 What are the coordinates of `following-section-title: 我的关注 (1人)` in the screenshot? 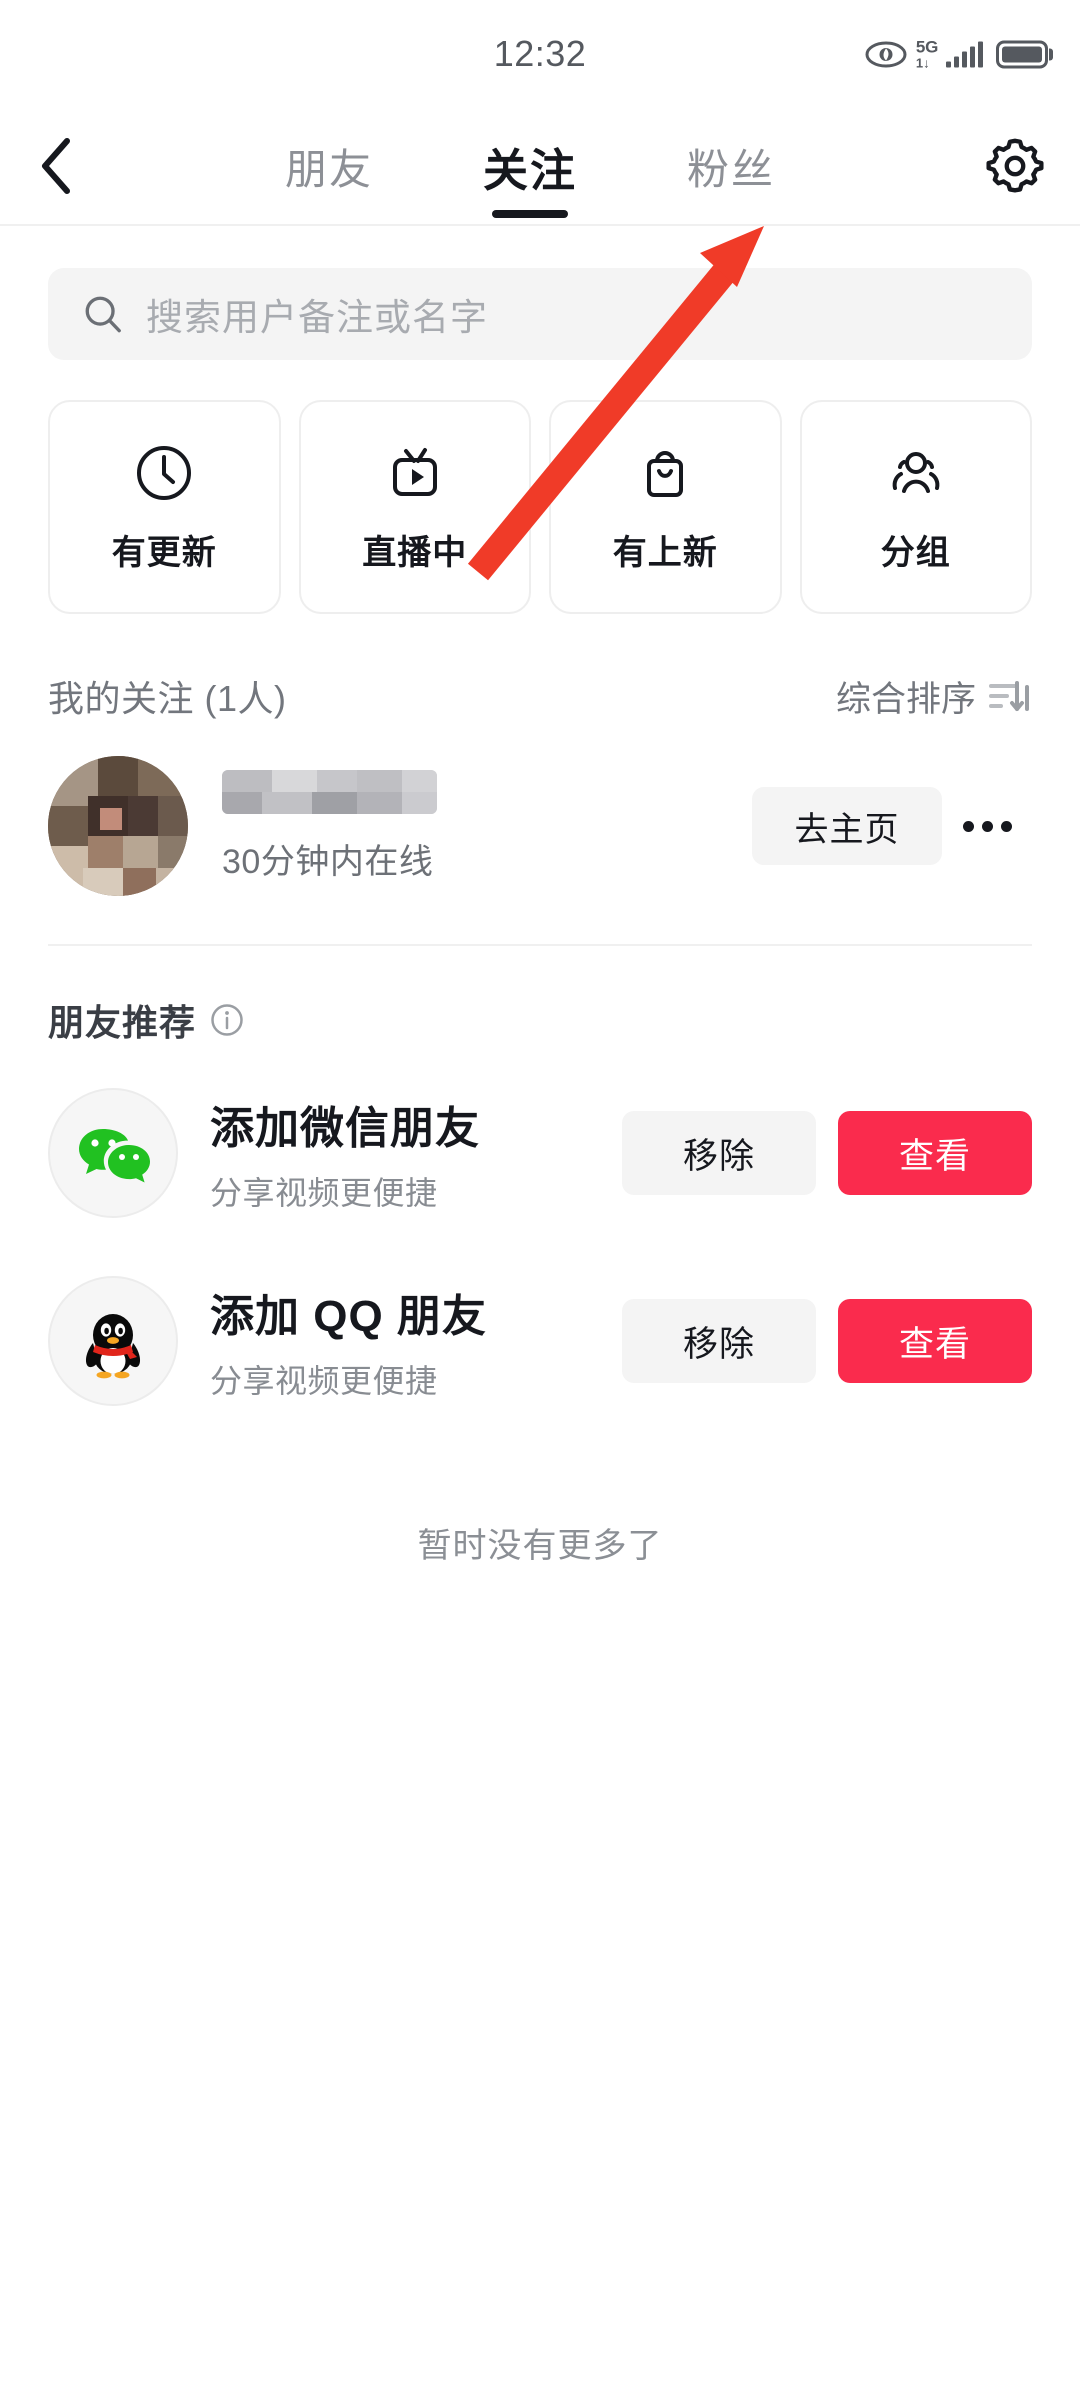 It's located at (167, 698).